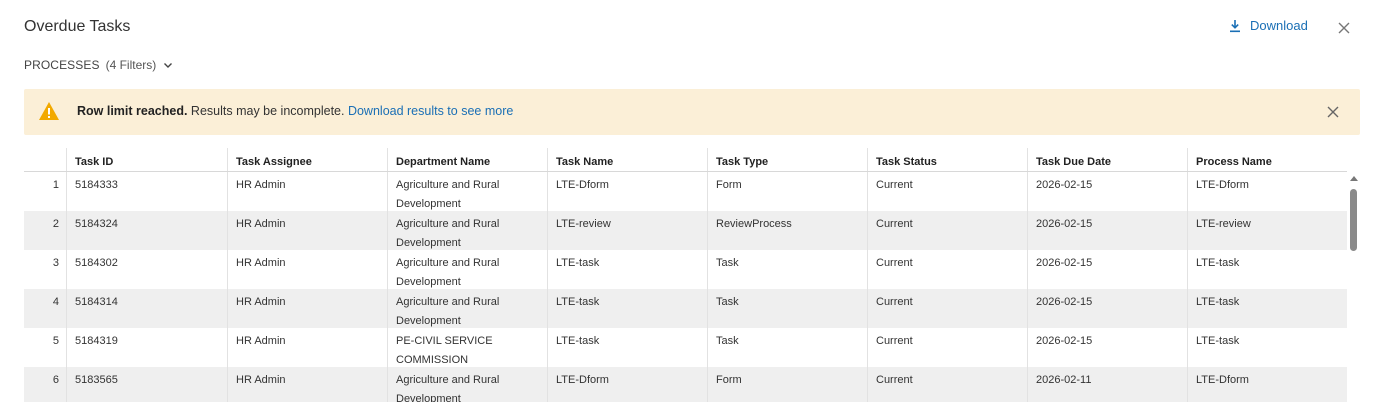 Image resolution: width=1375 pixels, height=402 pixels. I want to click on row-number: 6, so click(55, 380).